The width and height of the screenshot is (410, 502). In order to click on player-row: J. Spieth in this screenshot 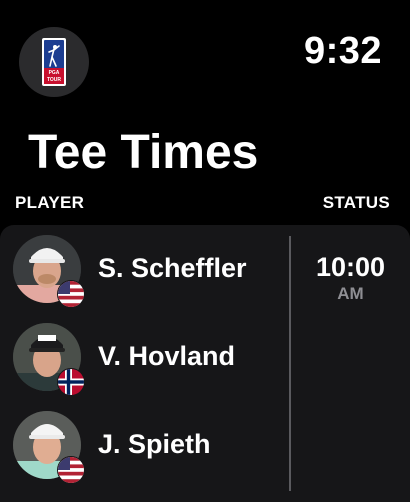, I will do `click(145, 451)`.